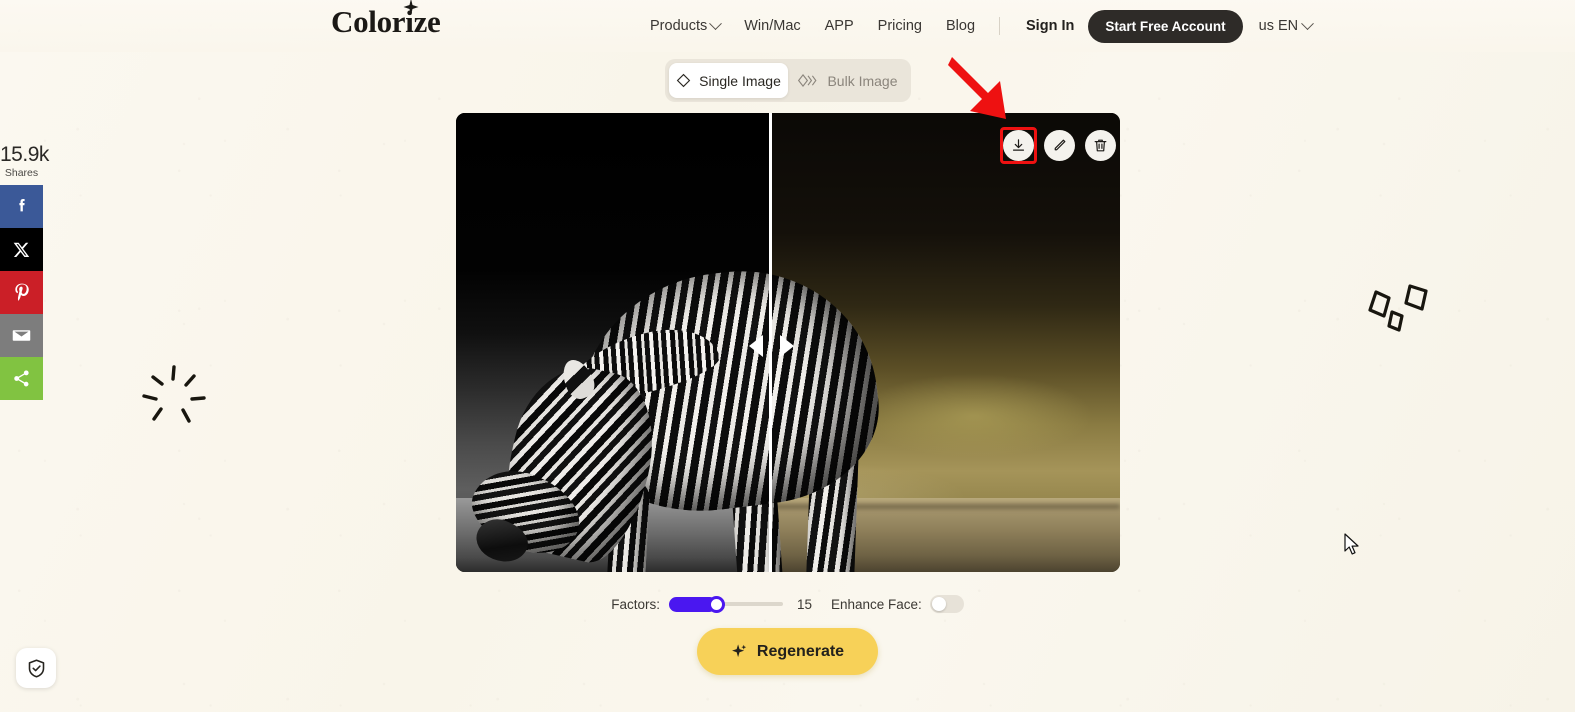  I want to click on mode-tabs: Single Image Bulk Image, so click(788, 80).